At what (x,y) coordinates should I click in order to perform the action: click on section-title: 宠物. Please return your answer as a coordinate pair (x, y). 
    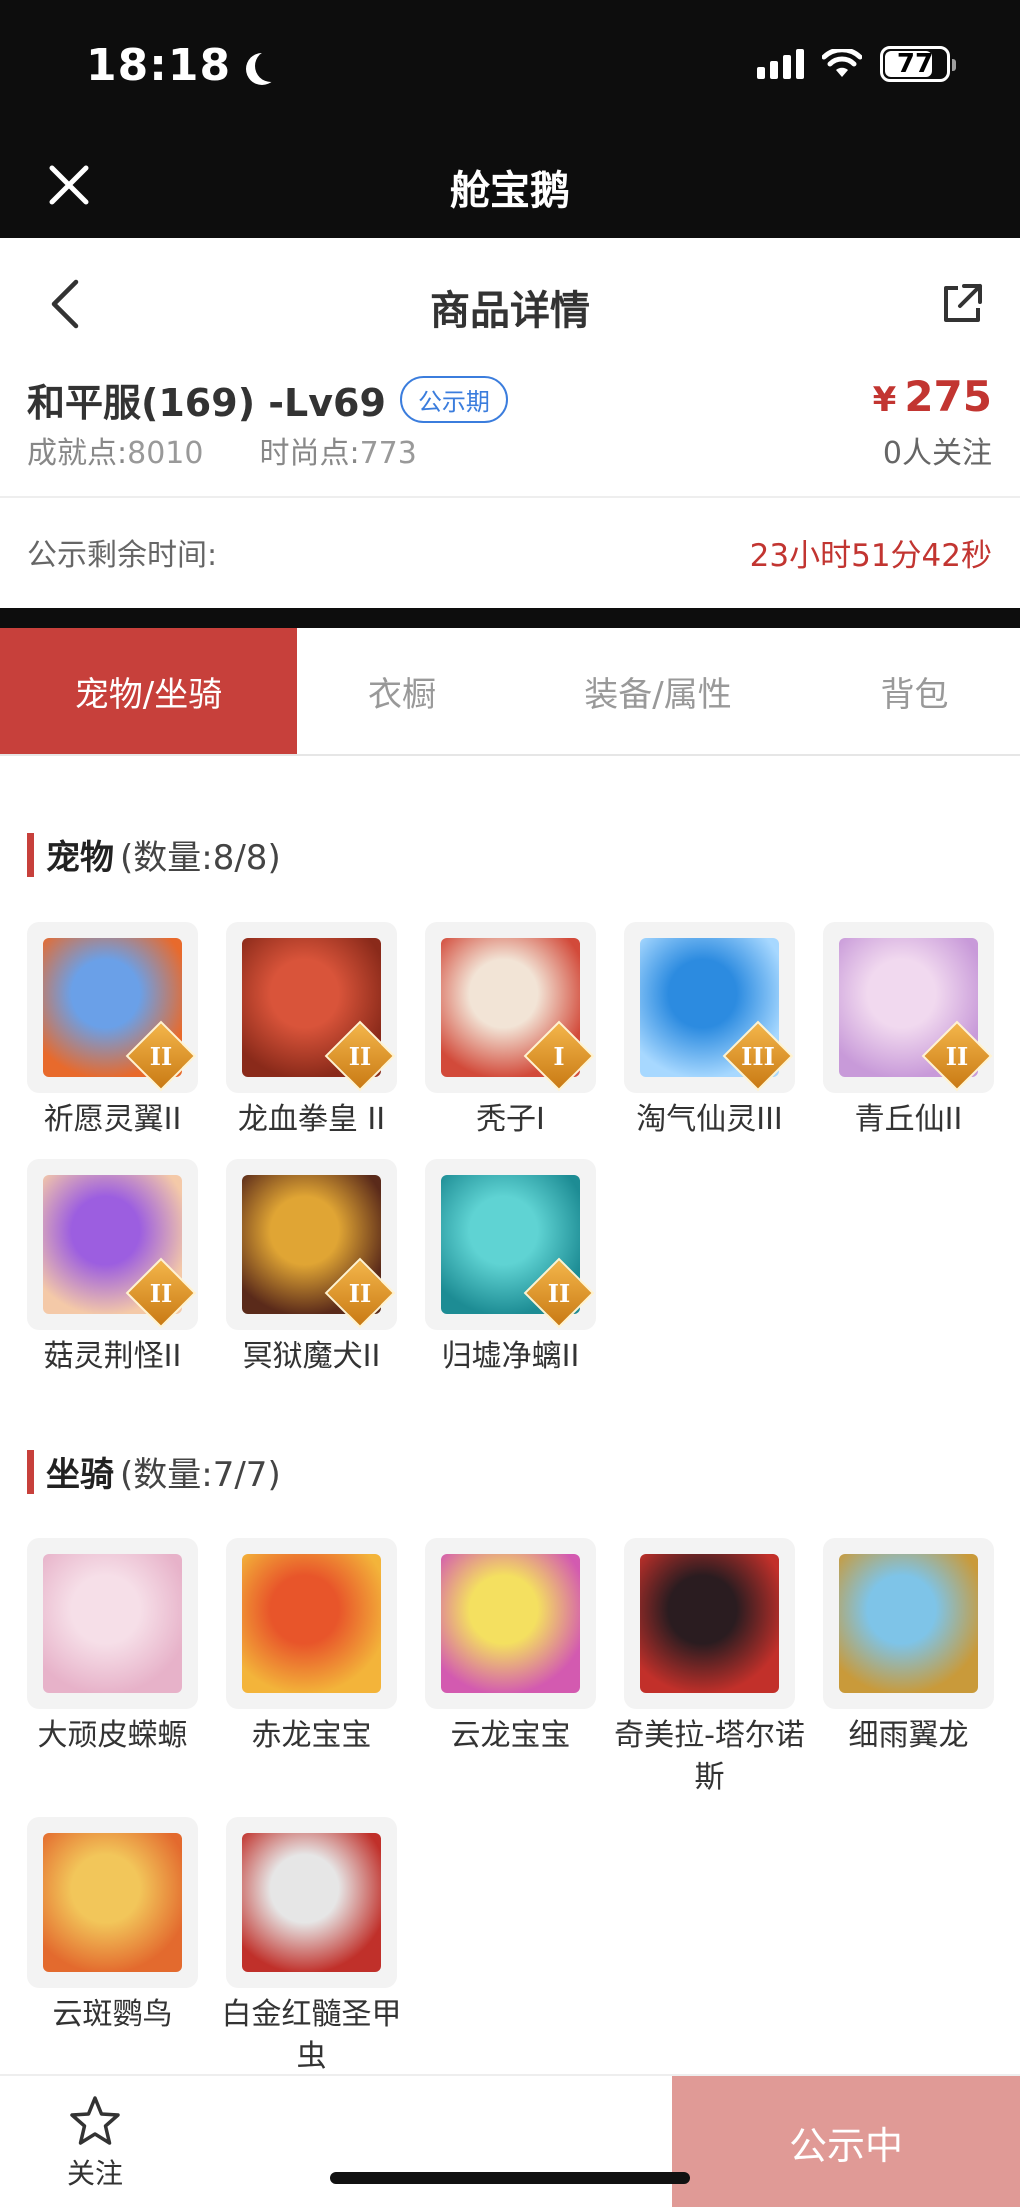
    Looking at the image, I should click on (80, 858).